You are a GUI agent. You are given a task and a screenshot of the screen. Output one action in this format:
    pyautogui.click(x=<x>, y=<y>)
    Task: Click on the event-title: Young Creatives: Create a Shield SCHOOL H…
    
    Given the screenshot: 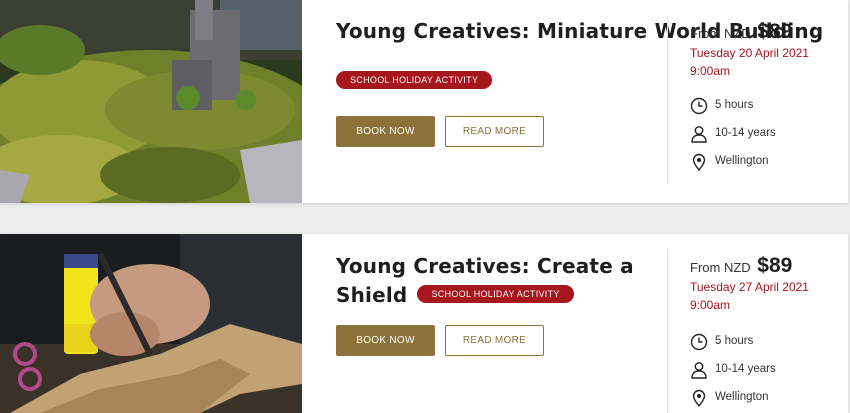 What is the action you would take?
    pyautogui.click(x=486, y=281)
    